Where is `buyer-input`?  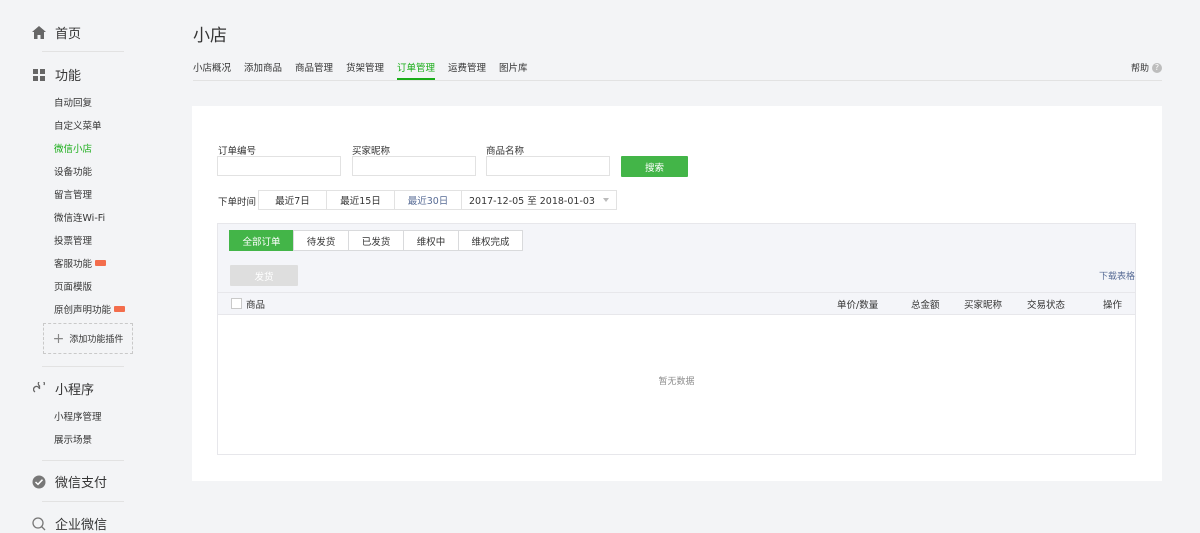
buyer-input is located at coordinates (414, 166).